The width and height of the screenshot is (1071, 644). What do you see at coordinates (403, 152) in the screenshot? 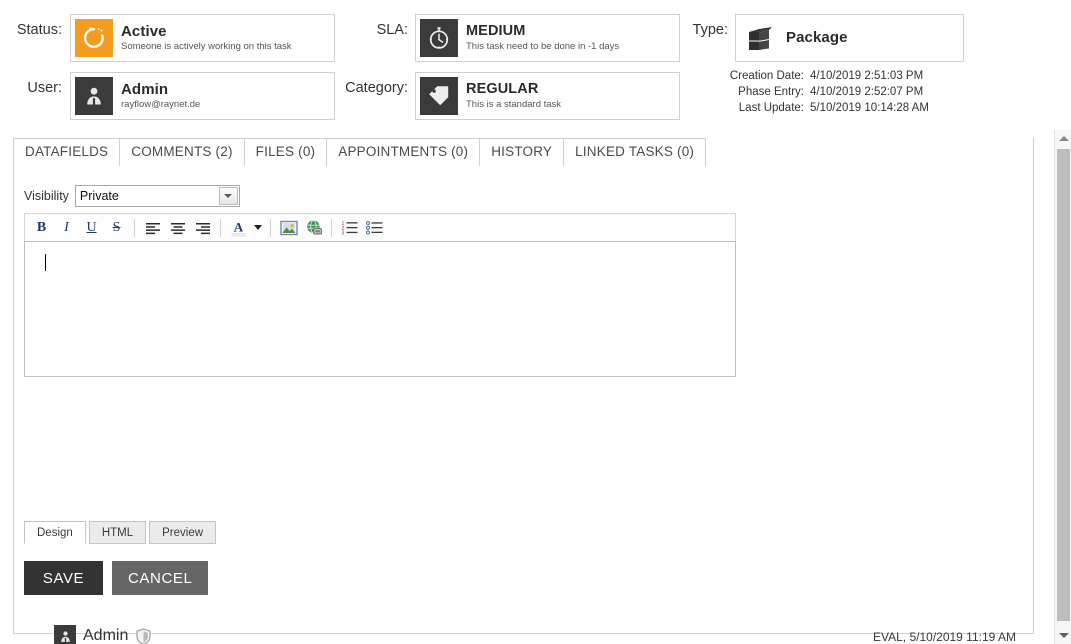
I see `tab-appointments: APPOINTMENTS (0)` at bounding box center [403, 152].